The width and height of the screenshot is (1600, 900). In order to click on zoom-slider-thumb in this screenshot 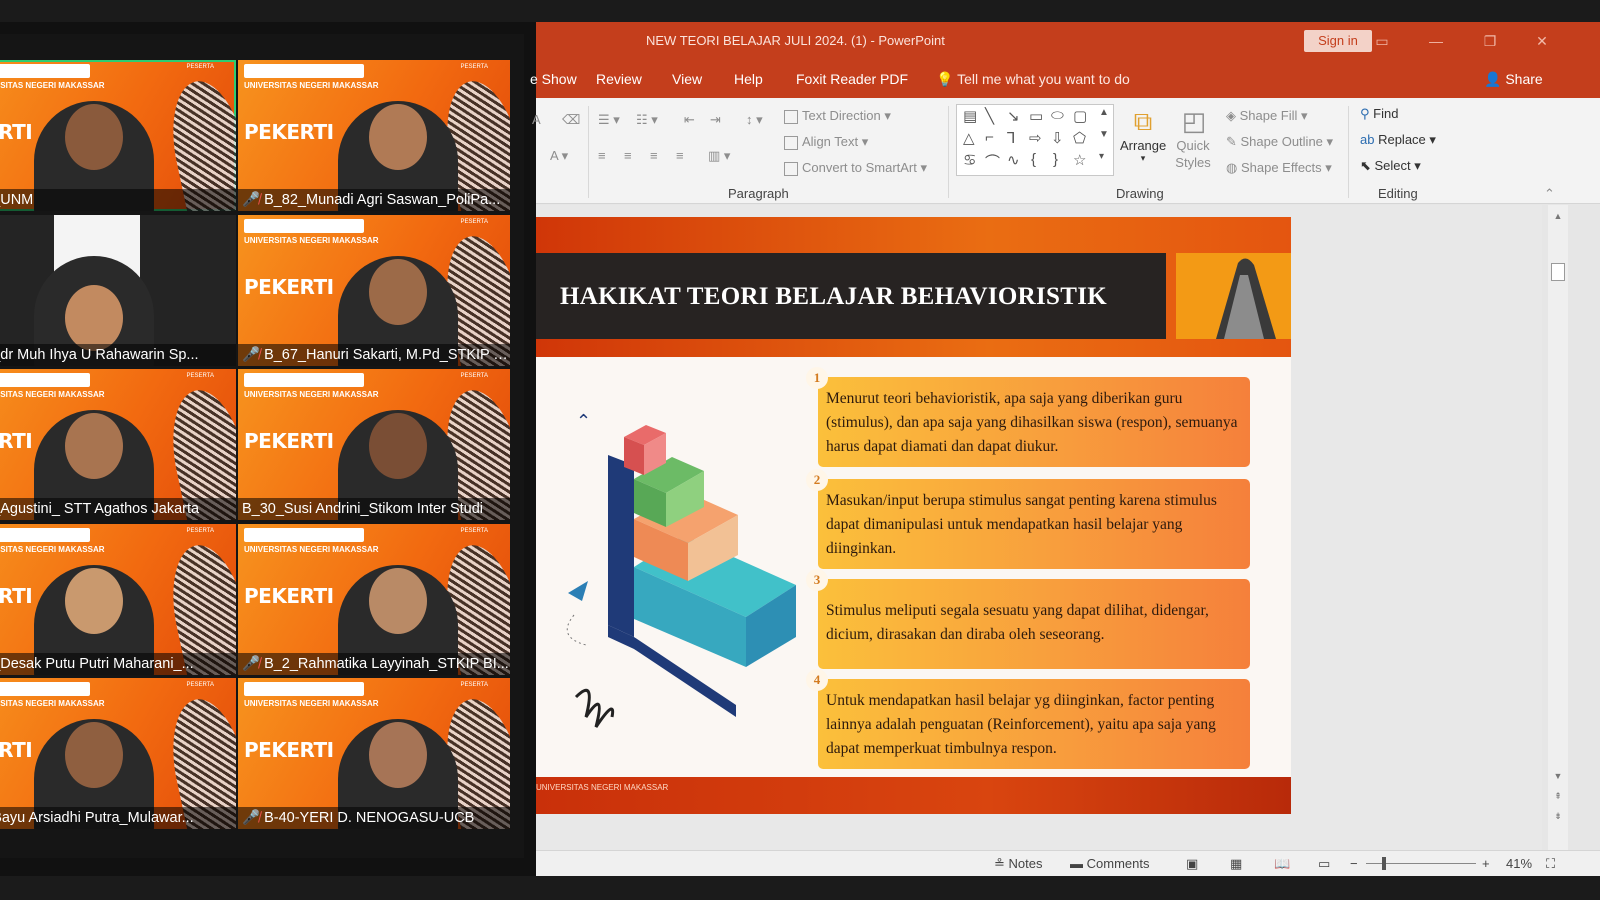, I will do `click(1384, 863)`.